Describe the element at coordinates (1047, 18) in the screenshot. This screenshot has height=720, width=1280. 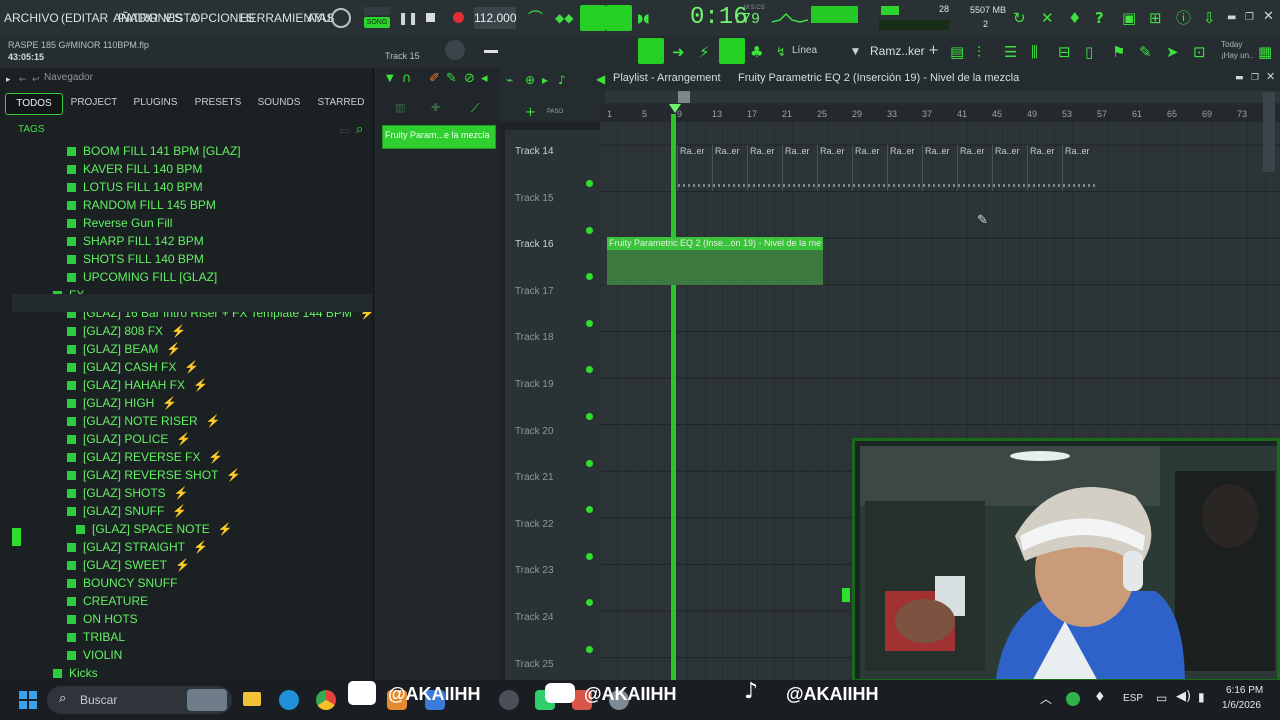
I see `tools-icon: ✕` at that location.